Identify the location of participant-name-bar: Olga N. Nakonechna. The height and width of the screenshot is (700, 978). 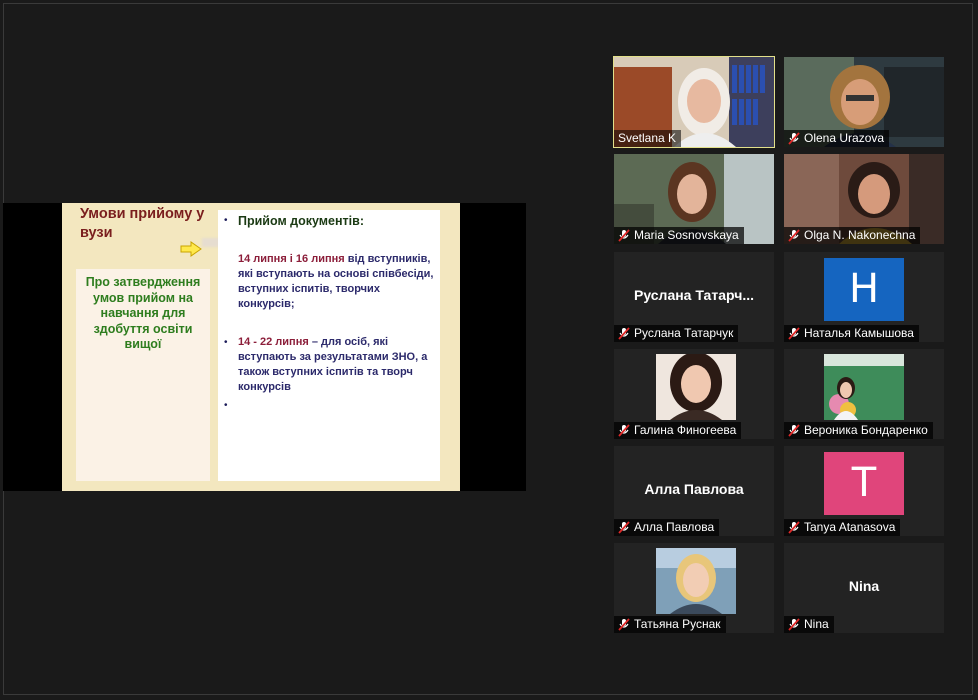
(852, 235).